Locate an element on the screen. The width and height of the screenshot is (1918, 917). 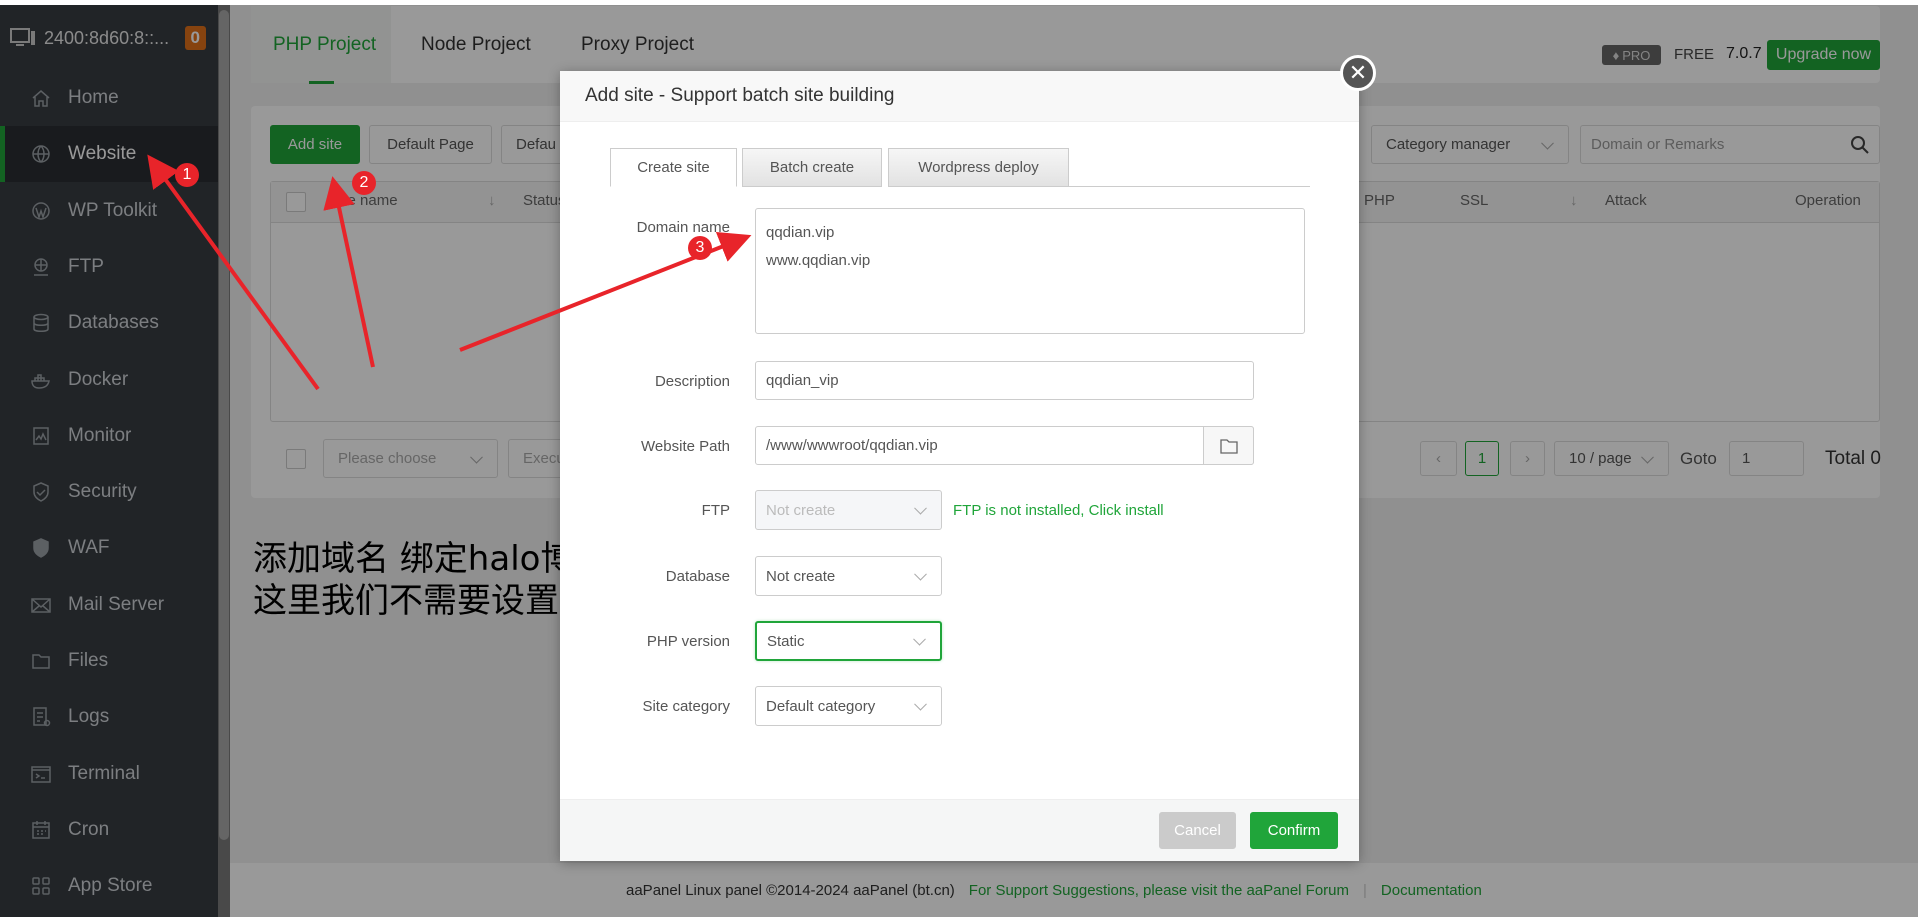
annotation-marker-3: 3 is located at coordinates (700, 248).